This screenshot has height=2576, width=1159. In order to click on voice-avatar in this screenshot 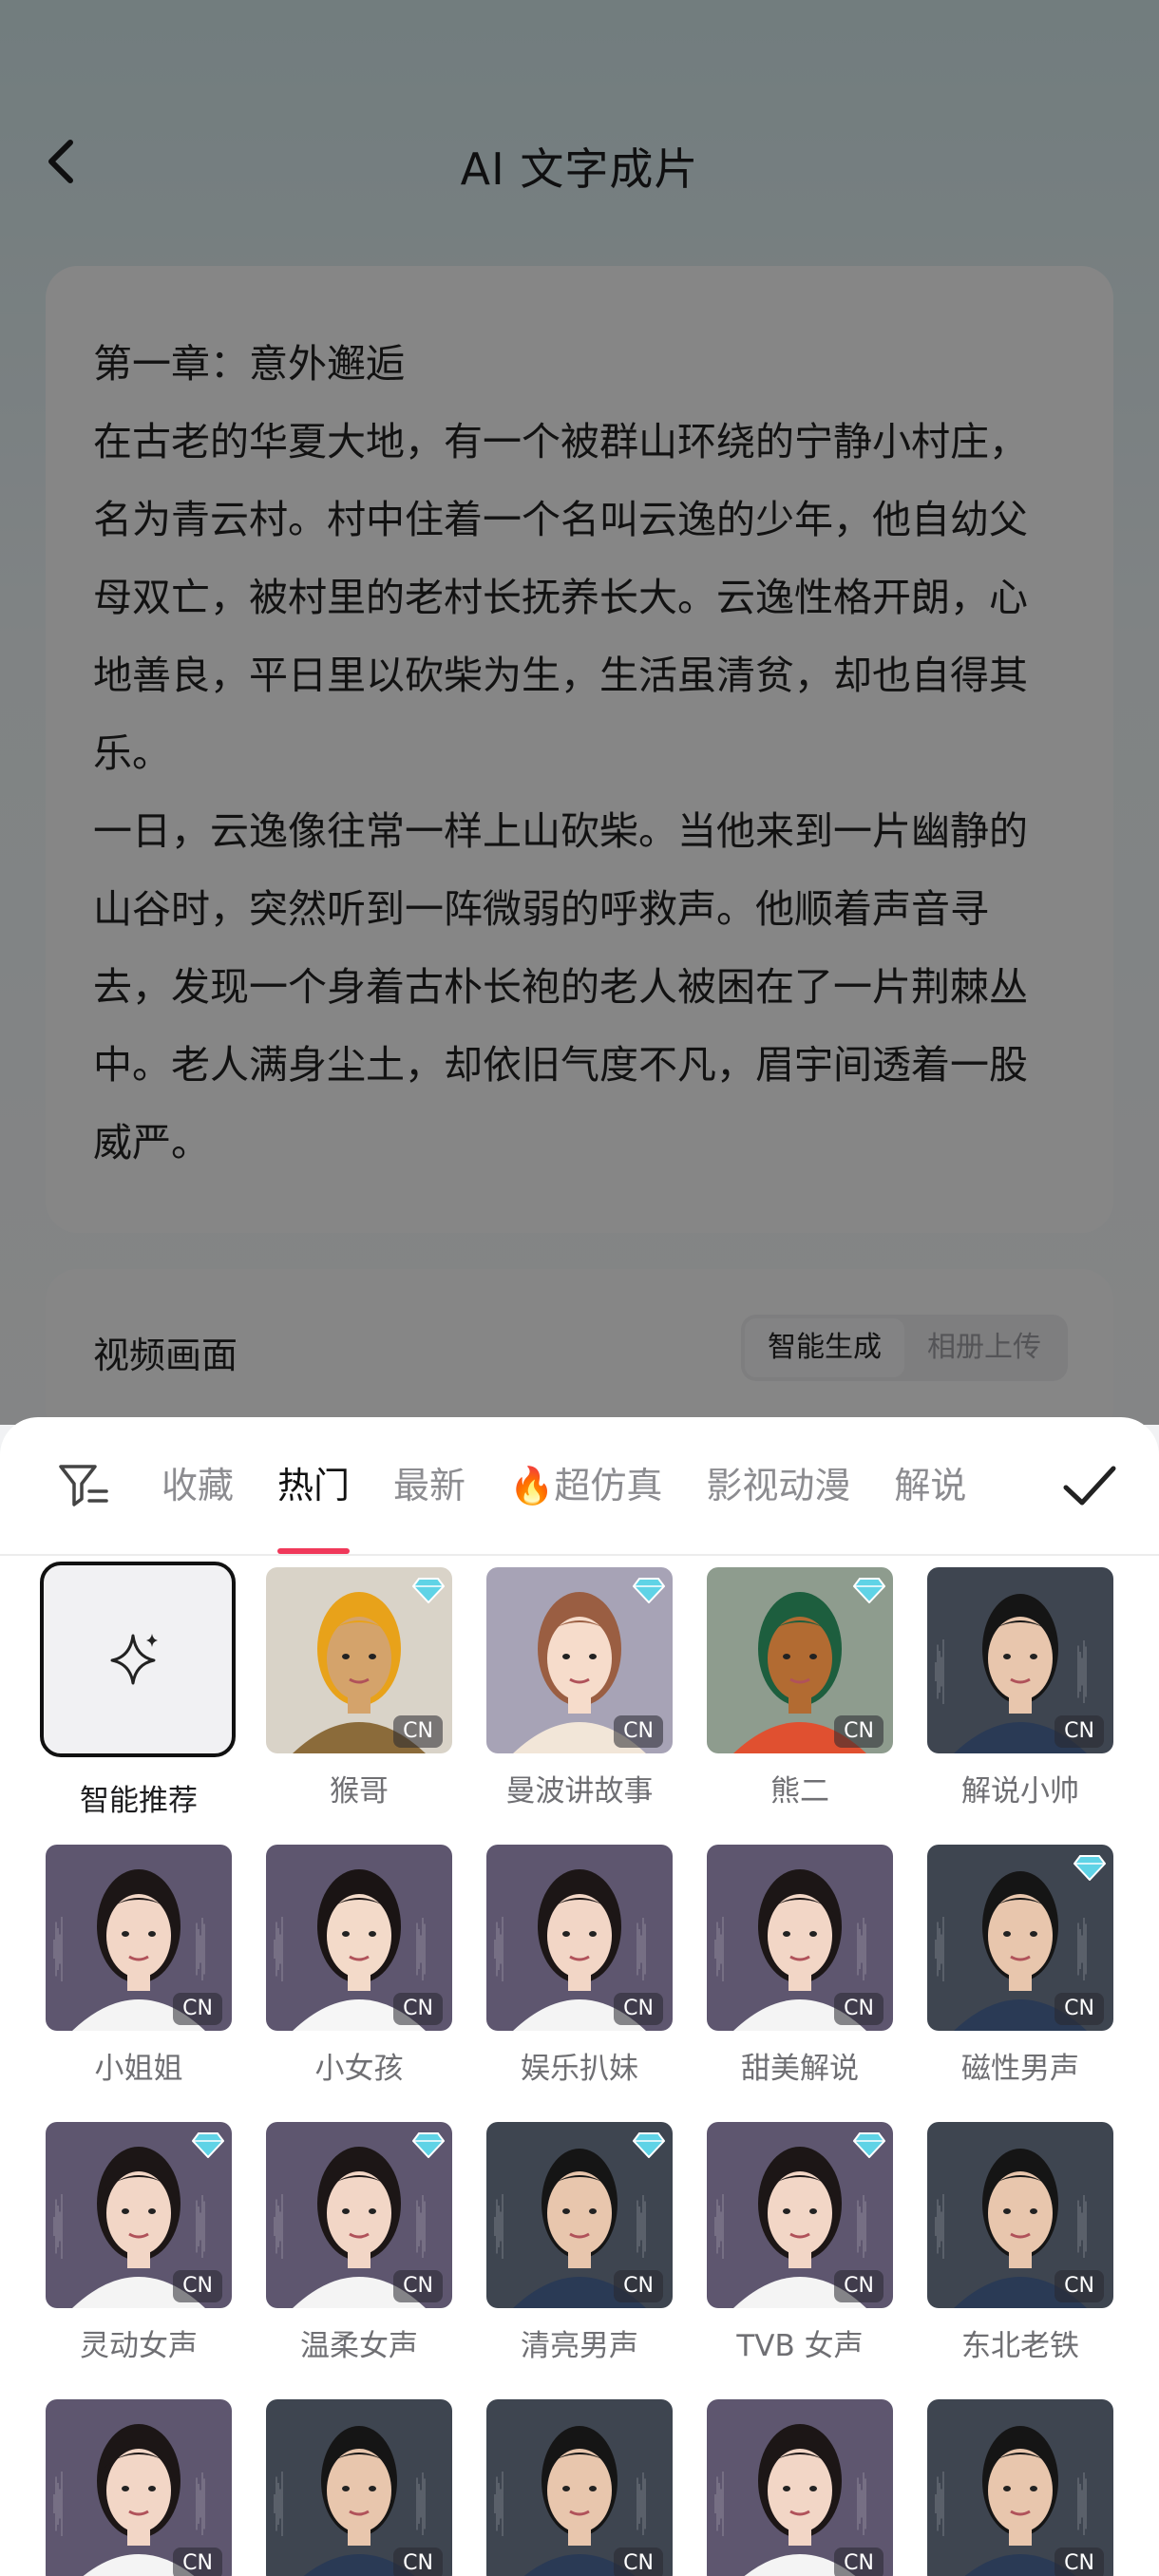, I will do `click(138, 1659)`.